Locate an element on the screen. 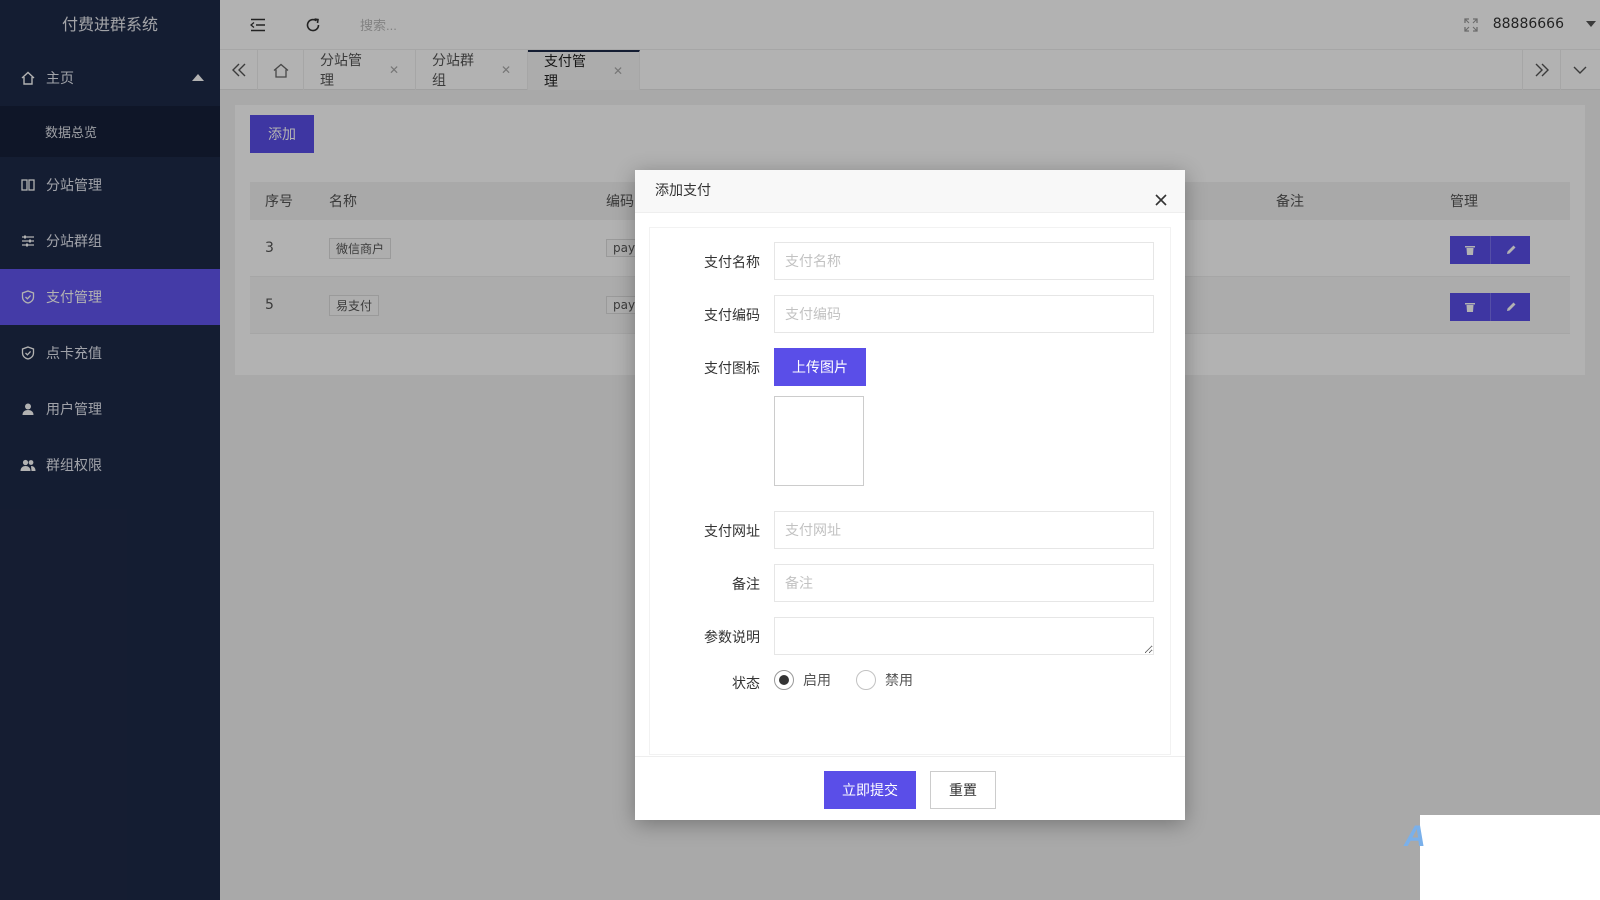 Image resolution: width=1600 pixels, height=900 pixels. form-row-name: 支付名称 is located at coordinates (910, 261).